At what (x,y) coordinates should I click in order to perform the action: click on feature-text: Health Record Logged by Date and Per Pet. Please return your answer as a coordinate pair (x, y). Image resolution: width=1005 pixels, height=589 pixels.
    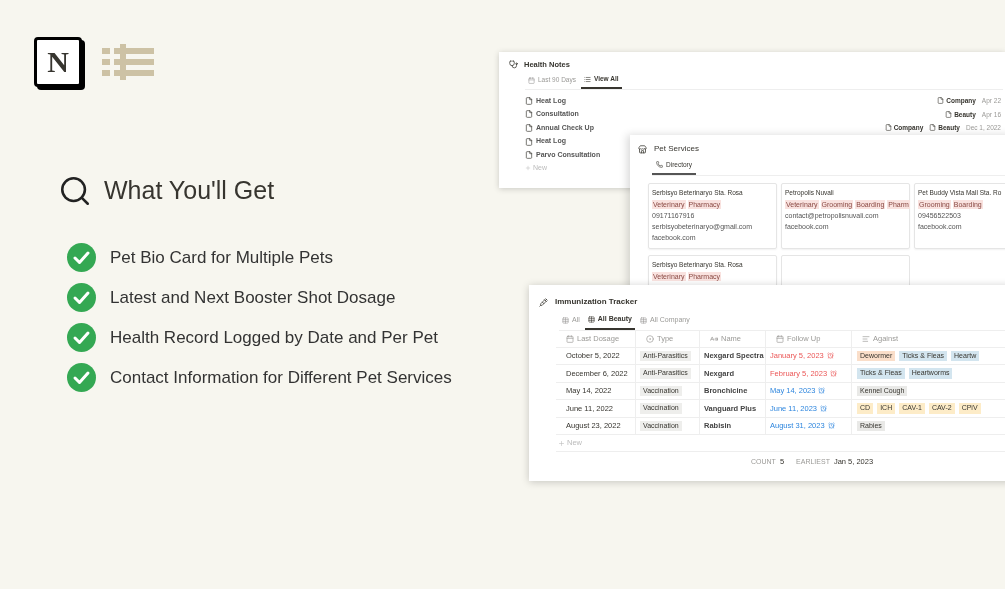
    Looking at the image, I should click on (274, 337).